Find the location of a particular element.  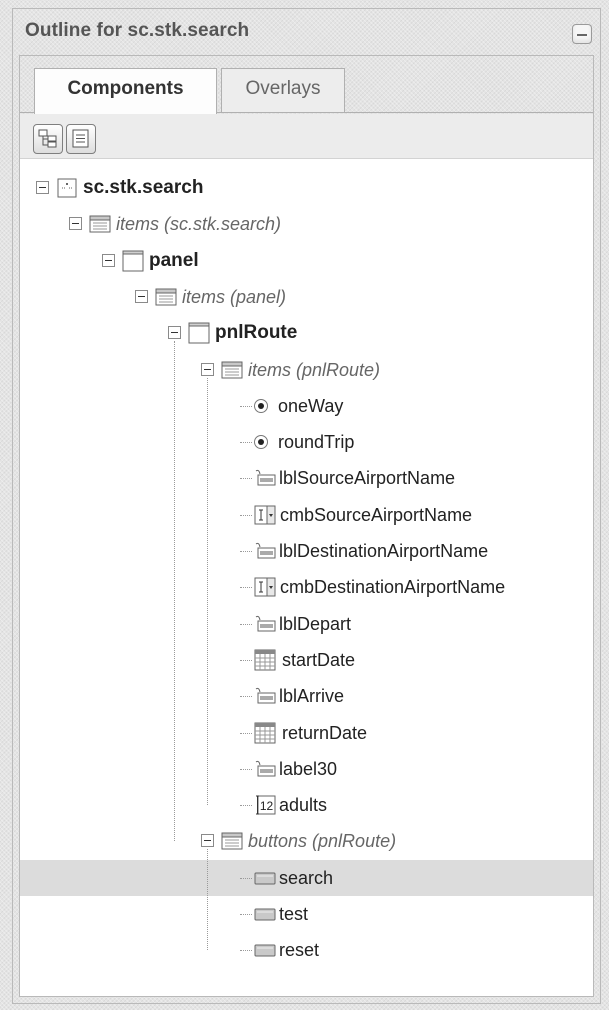

tab-overlays: Overlays is located at coordinates (283, 90).